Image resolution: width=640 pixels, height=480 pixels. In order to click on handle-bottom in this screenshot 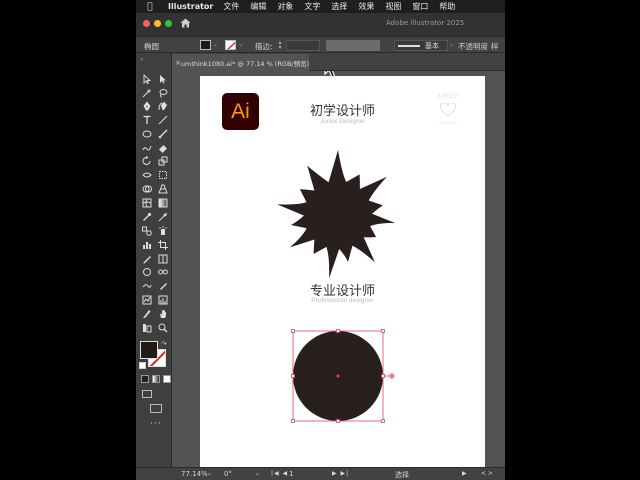, I will do `click(338, 421)`.